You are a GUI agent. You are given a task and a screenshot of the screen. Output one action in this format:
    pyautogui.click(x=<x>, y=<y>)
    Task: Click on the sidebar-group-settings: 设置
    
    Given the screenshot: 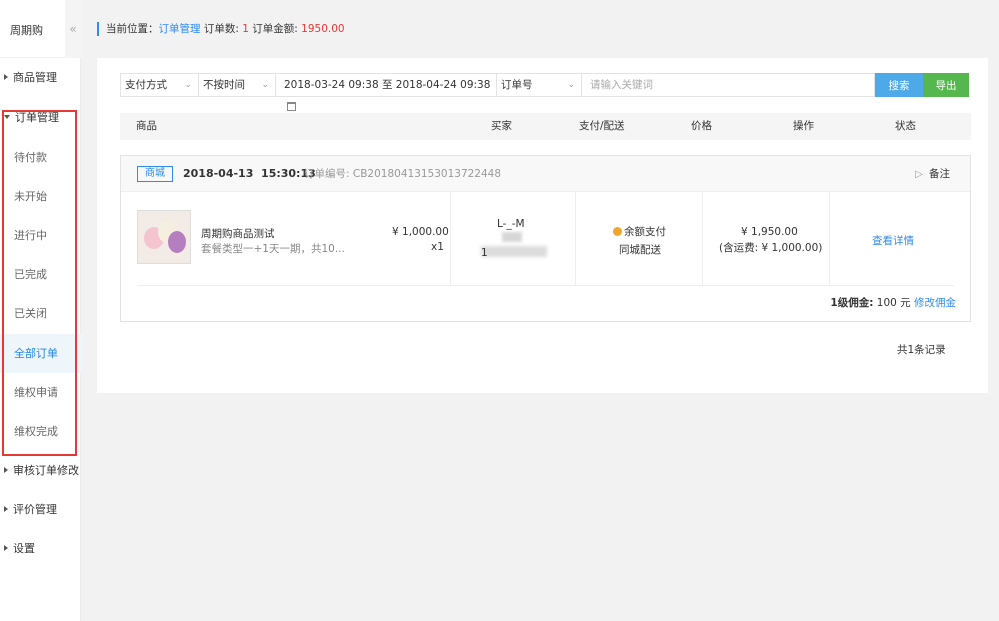 What is the action you would take?
    pyautogui.click(x=40, y=548)
    